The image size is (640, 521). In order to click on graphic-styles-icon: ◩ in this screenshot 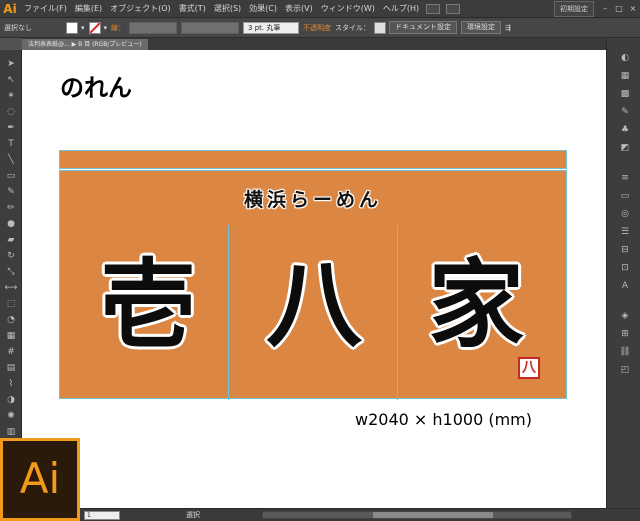, I will do `click(625, 148)`.